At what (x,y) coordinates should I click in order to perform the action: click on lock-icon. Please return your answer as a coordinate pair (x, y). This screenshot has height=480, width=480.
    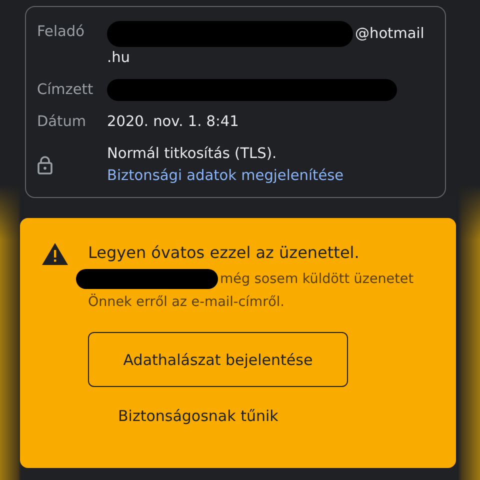
    Looking at the image, I should click on (45, 165).